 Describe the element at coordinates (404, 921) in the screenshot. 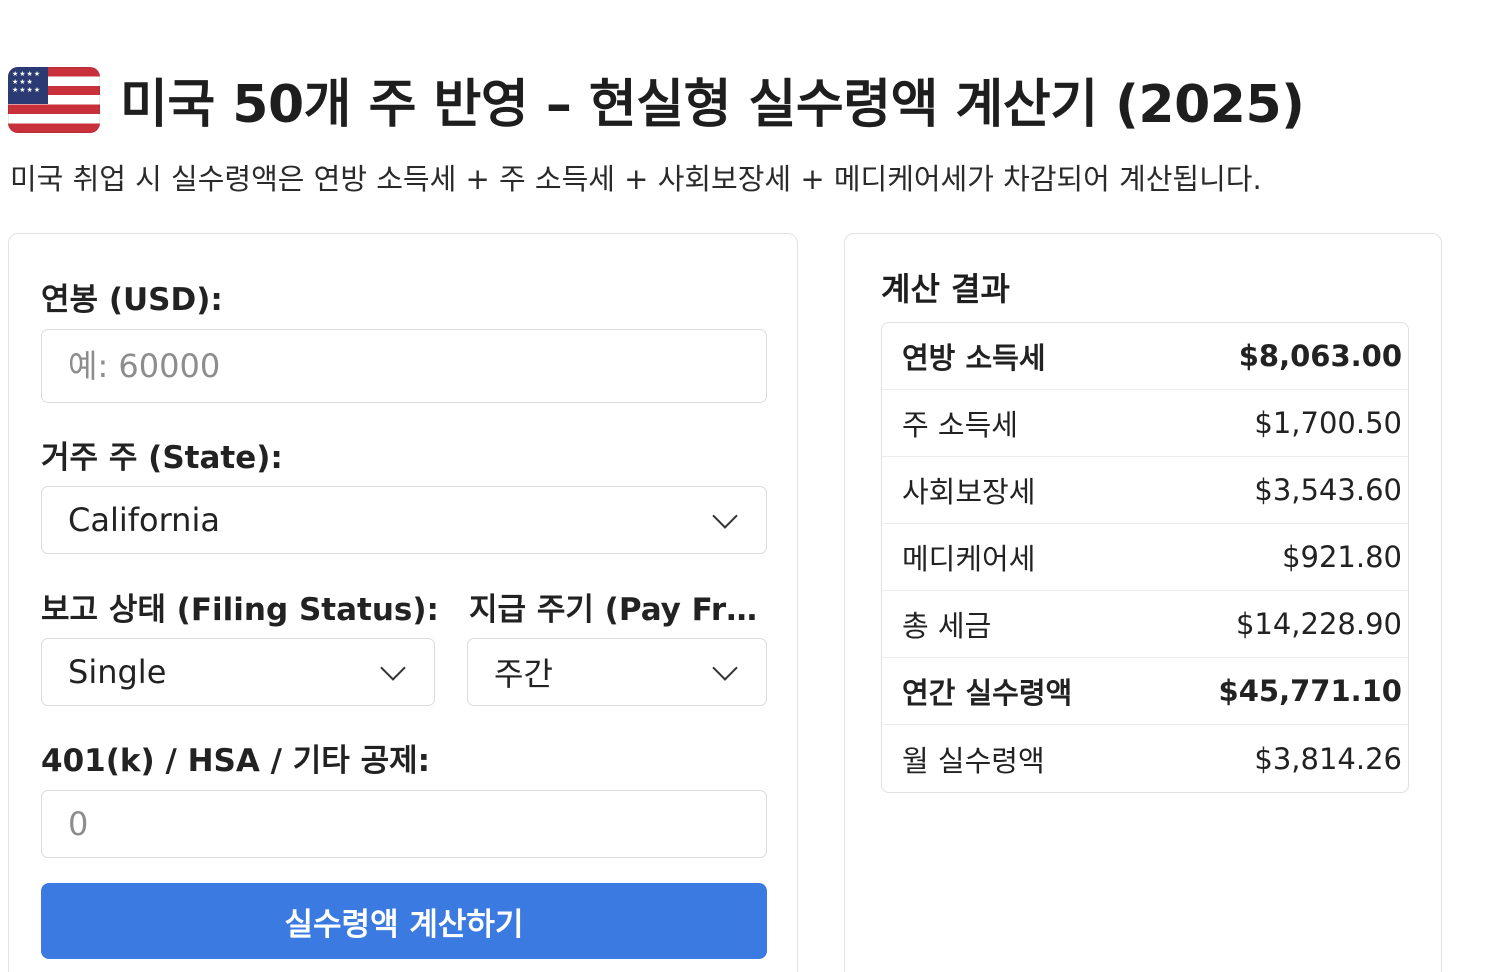

I see `calculate-button: 실수령액 계산하기` at that location.